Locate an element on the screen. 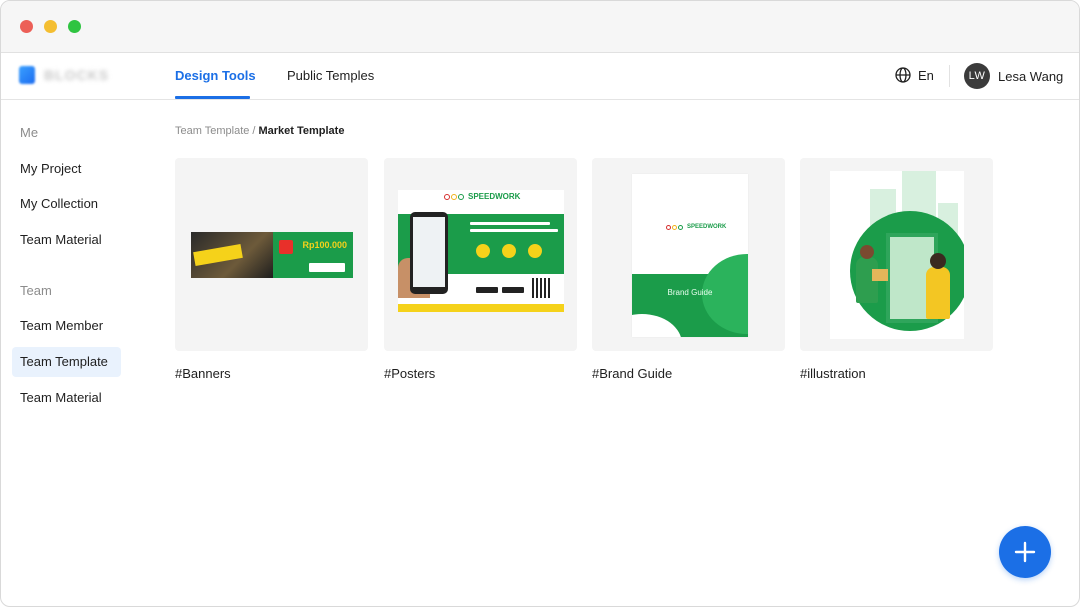 The width and height of the screenshot is (1080, 607). customer-head is located at coordinates (938, 261).